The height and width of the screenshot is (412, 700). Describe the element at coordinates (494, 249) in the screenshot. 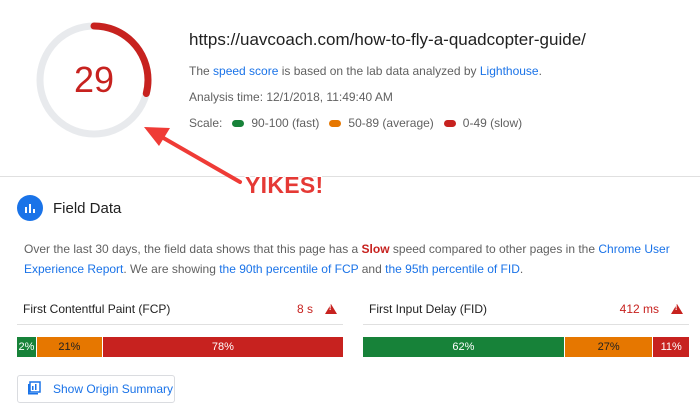

I see `desc-text: speed compared to other pages in the` at that location.